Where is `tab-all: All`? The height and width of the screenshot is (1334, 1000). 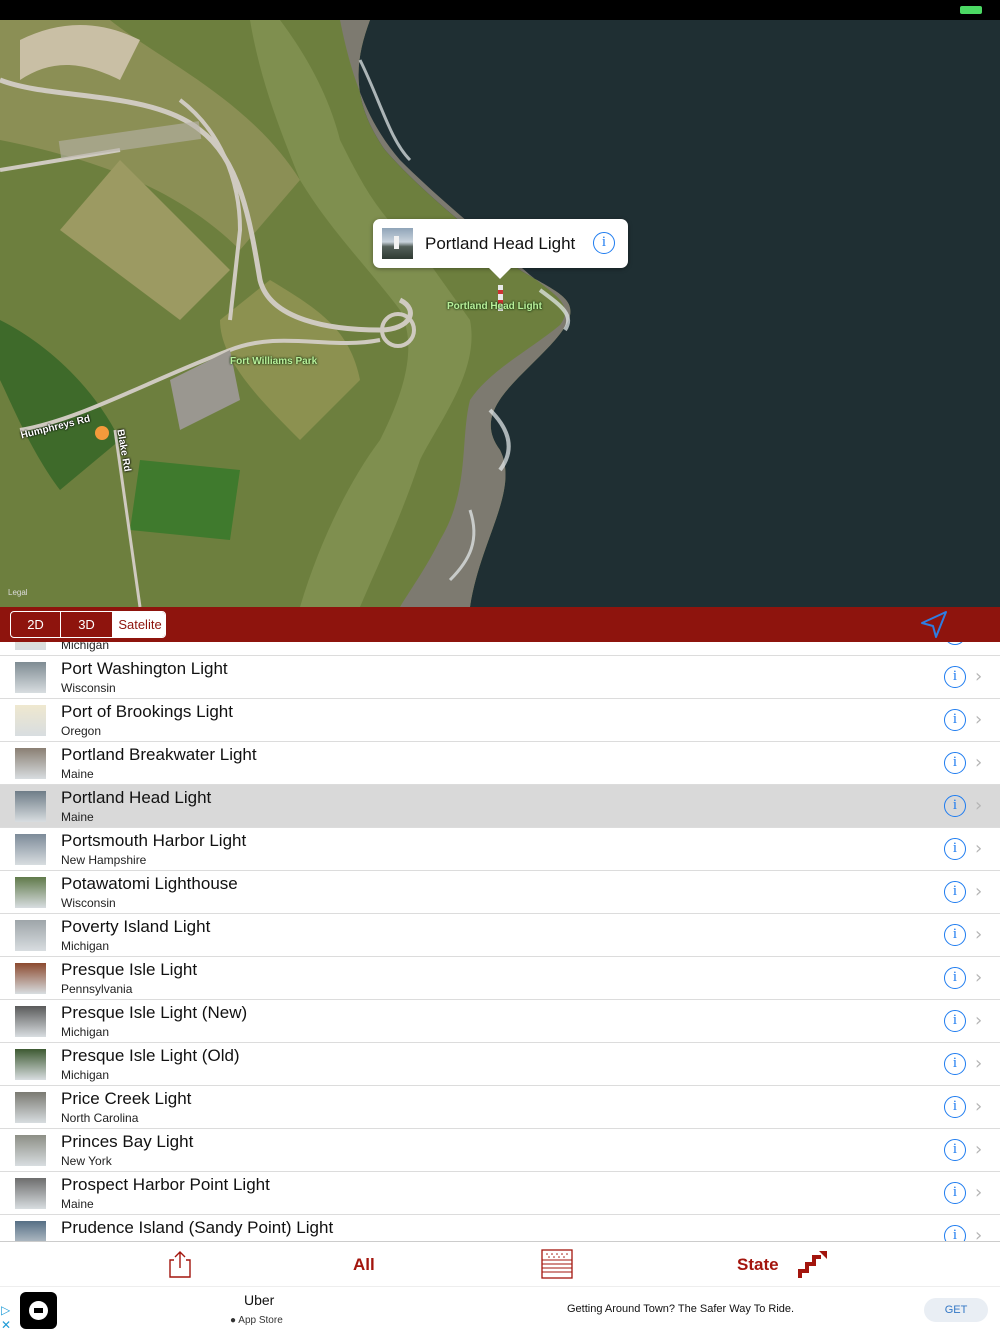
tab-all: All is located at coordinates (364, 1265).